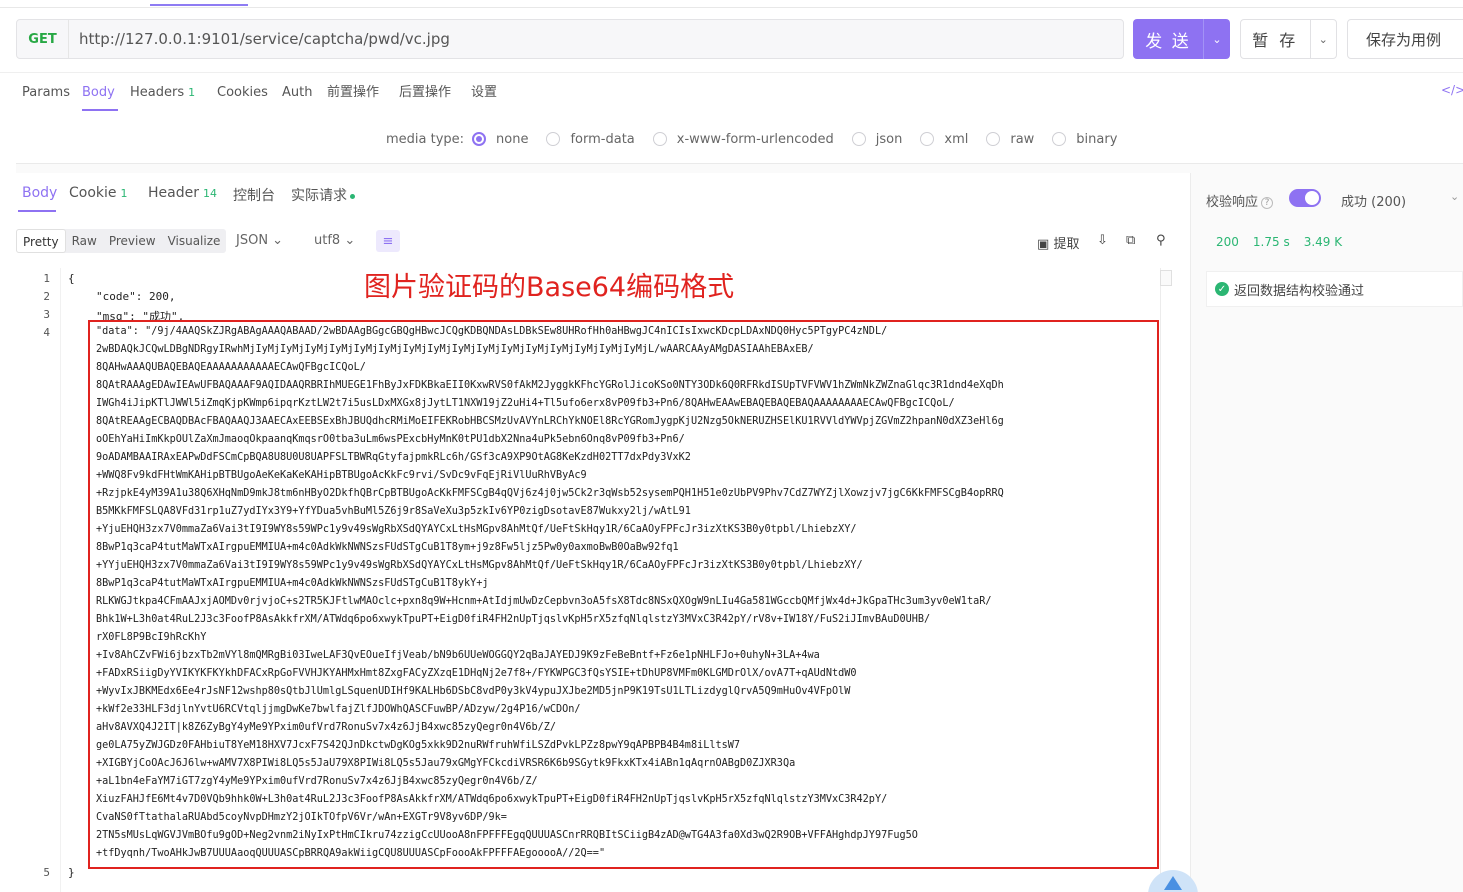 The width and height of the screenshot is (1463, 892). I want to click on json-open-brace: {, so click(71, 278).